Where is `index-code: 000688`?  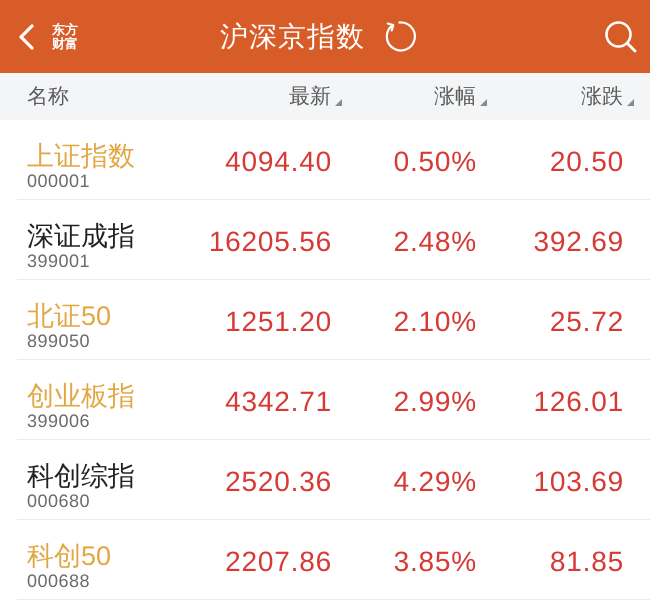 index-code: 000688 is located at coordinates (59, 580).